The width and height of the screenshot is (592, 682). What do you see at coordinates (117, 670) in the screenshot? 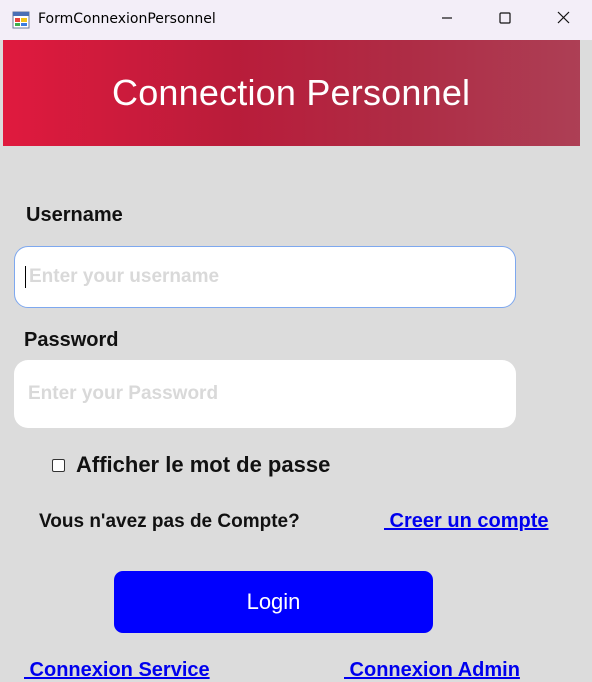
I see `connexion-service-link: Connexion Service` at bounding box center [117, 670].